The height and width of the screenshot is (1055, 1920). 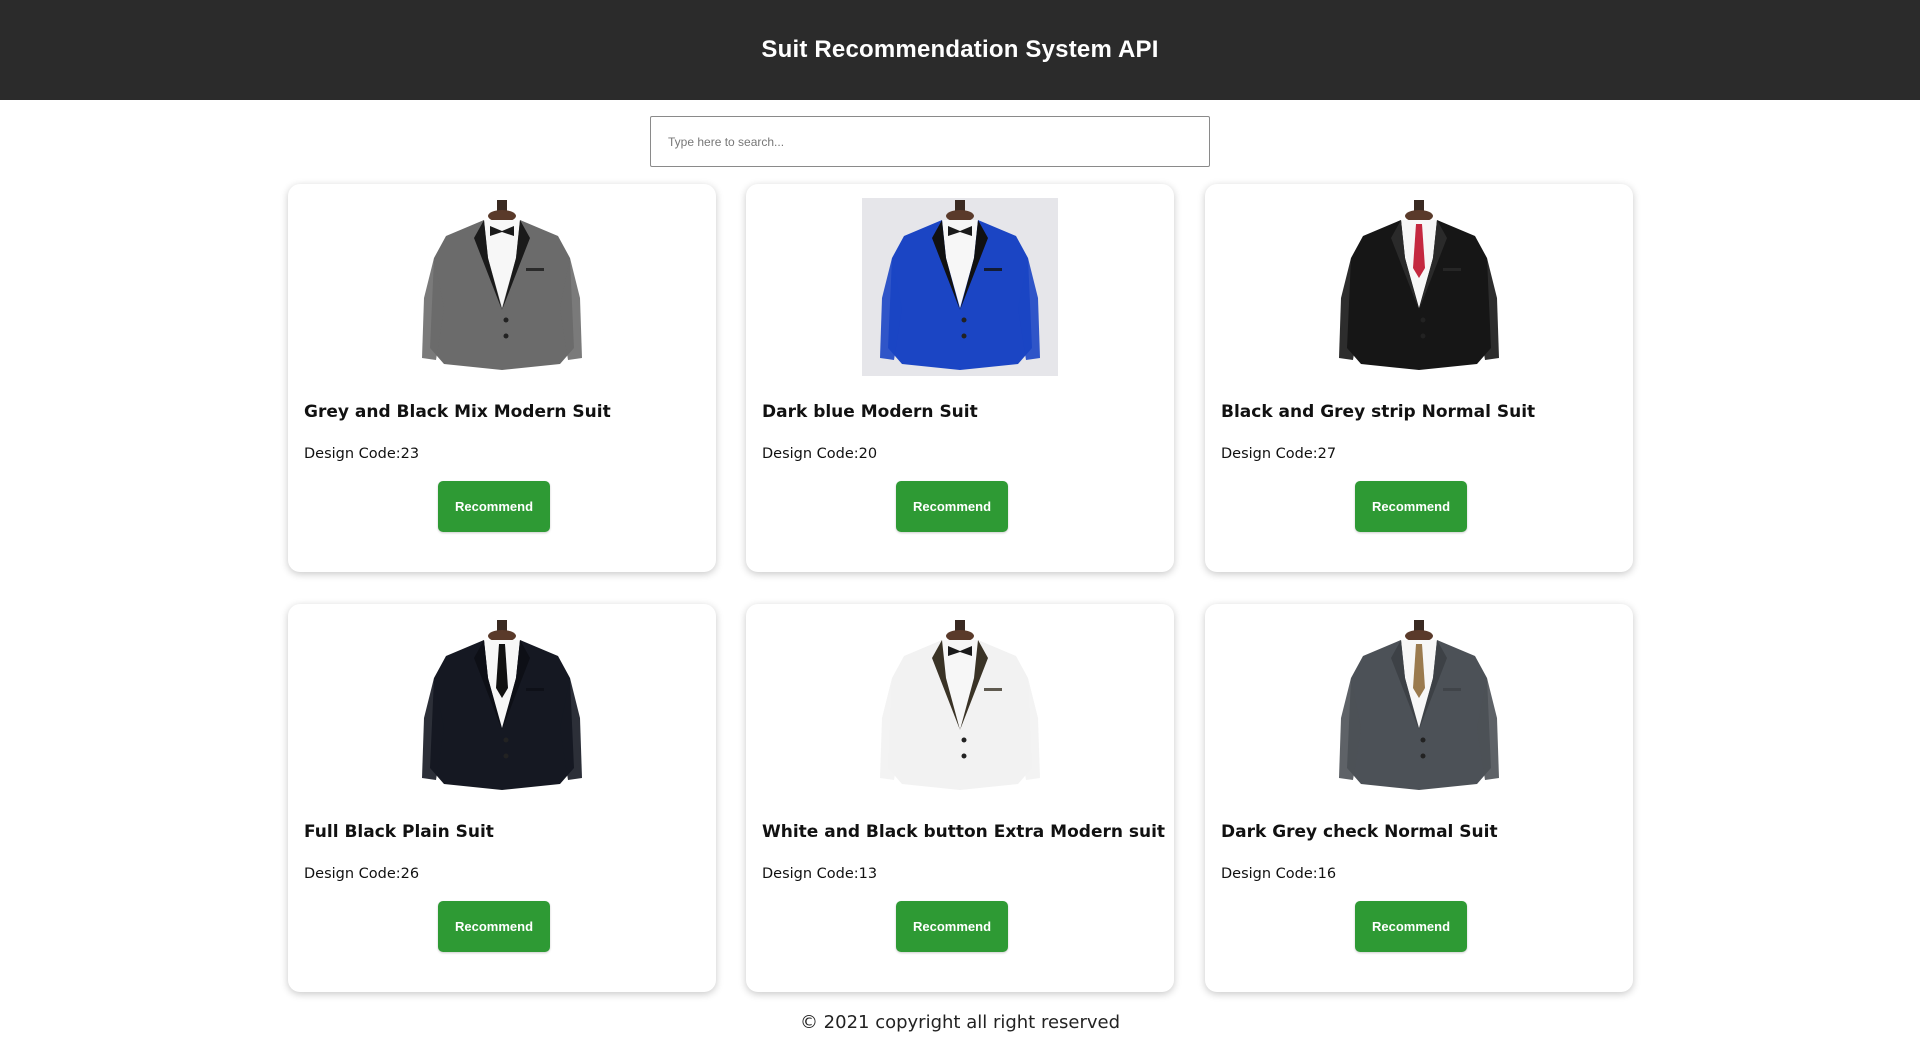 What do you see at coordinates (820, 454) in the screenshot?
I see `design-code: Design Code:20` at bounding box center [820, 454].